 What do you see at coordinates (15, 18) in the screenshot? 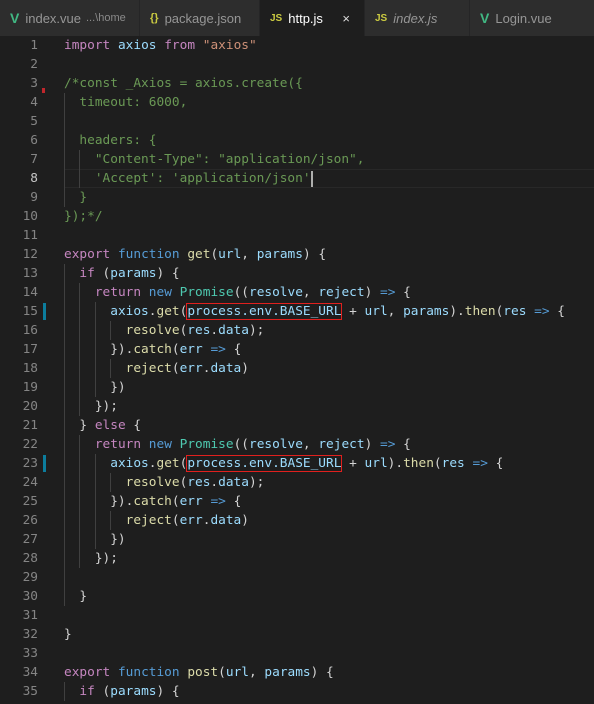
I see `vue-icon: V` at bounding box center [15, 18].